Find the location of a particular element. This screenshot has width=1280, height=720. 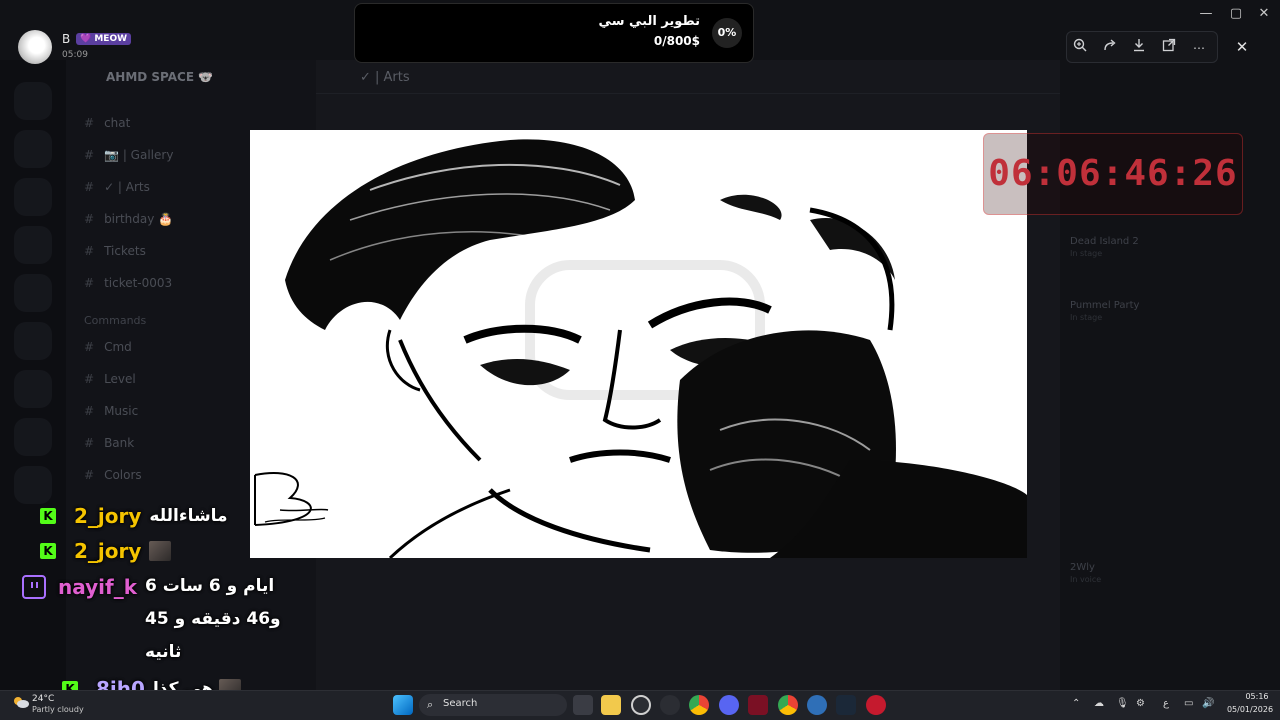

chat-username: nayif_k is located at coordinates (98, 587).